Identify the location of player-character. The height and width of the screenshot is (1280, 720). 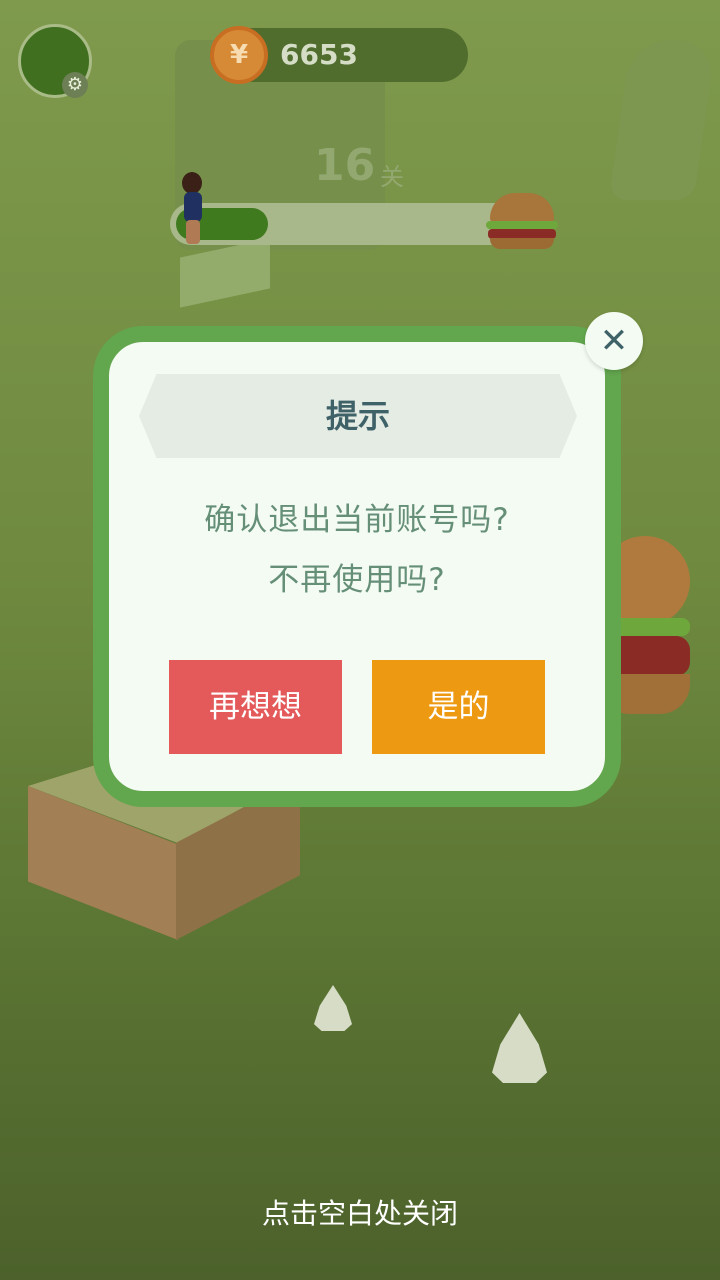
(193, 208).